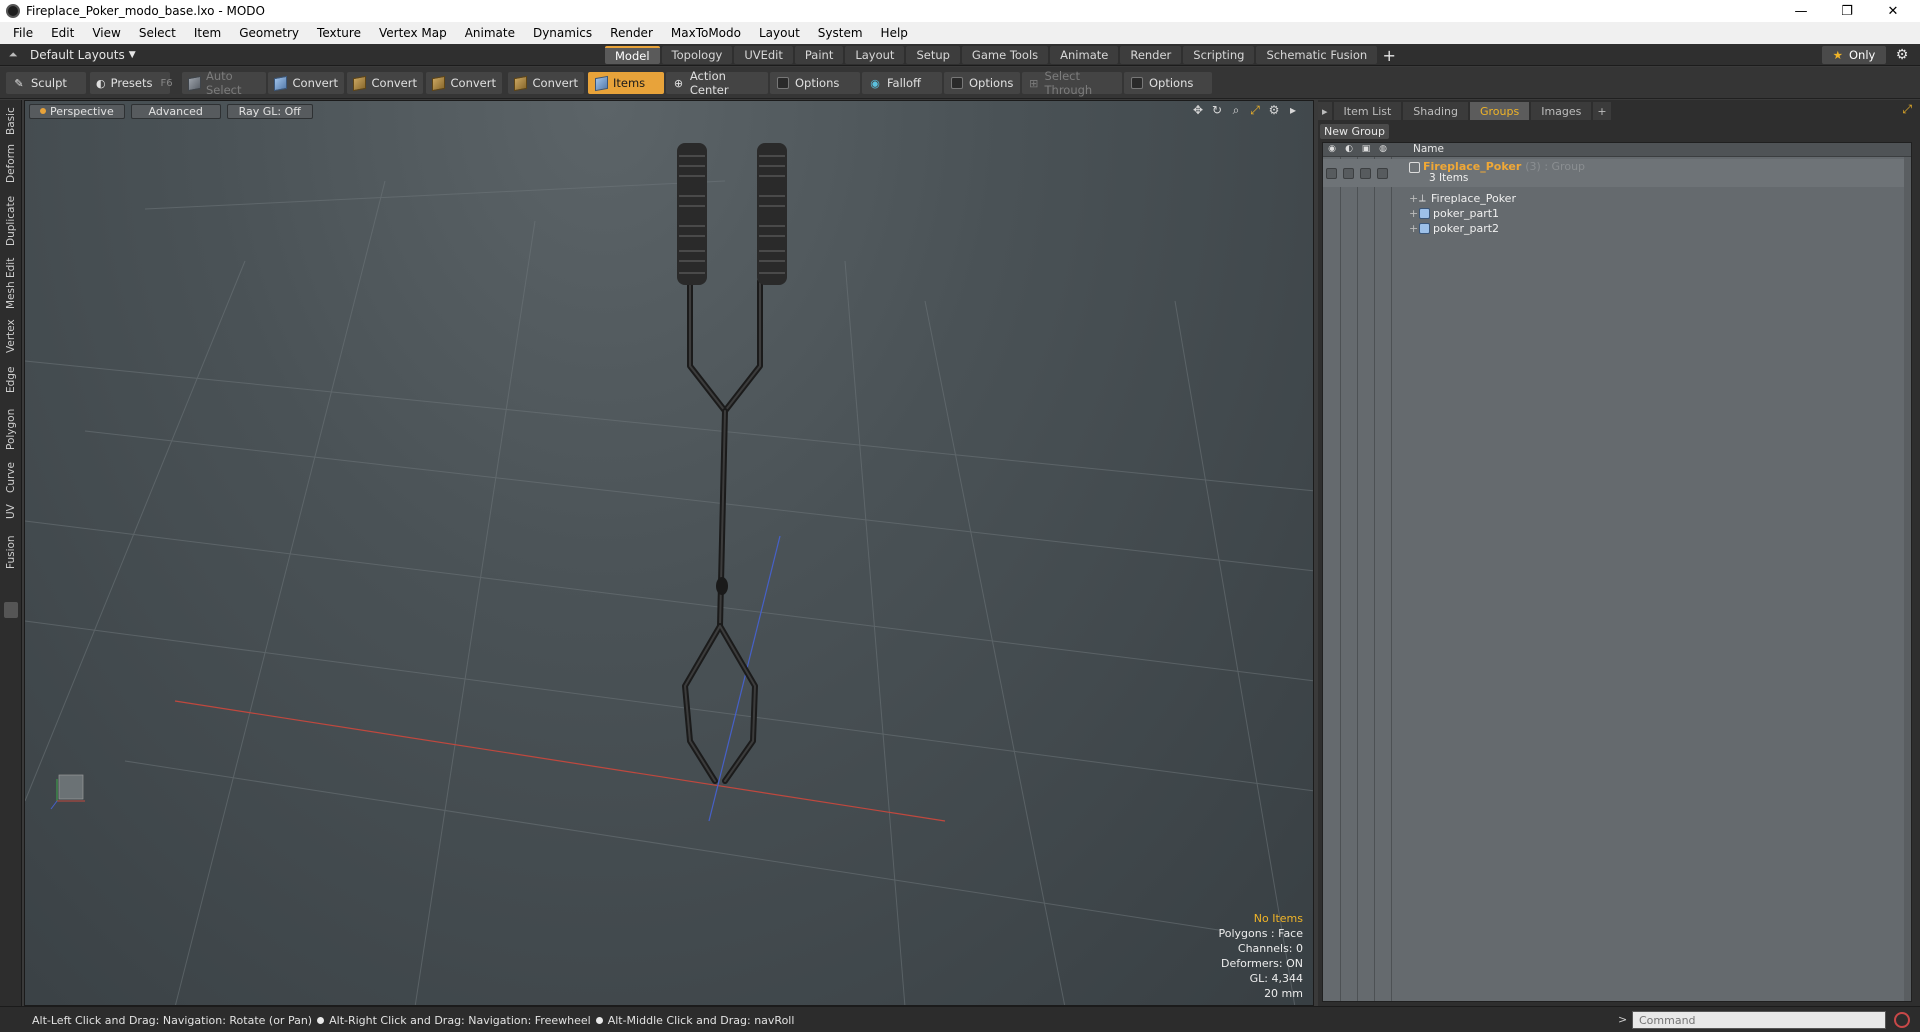 Image resolution: width=1920 pixels, height=1032 pixels. I want to click on vtab-duplicate: Duplicate, so click(11, 221).